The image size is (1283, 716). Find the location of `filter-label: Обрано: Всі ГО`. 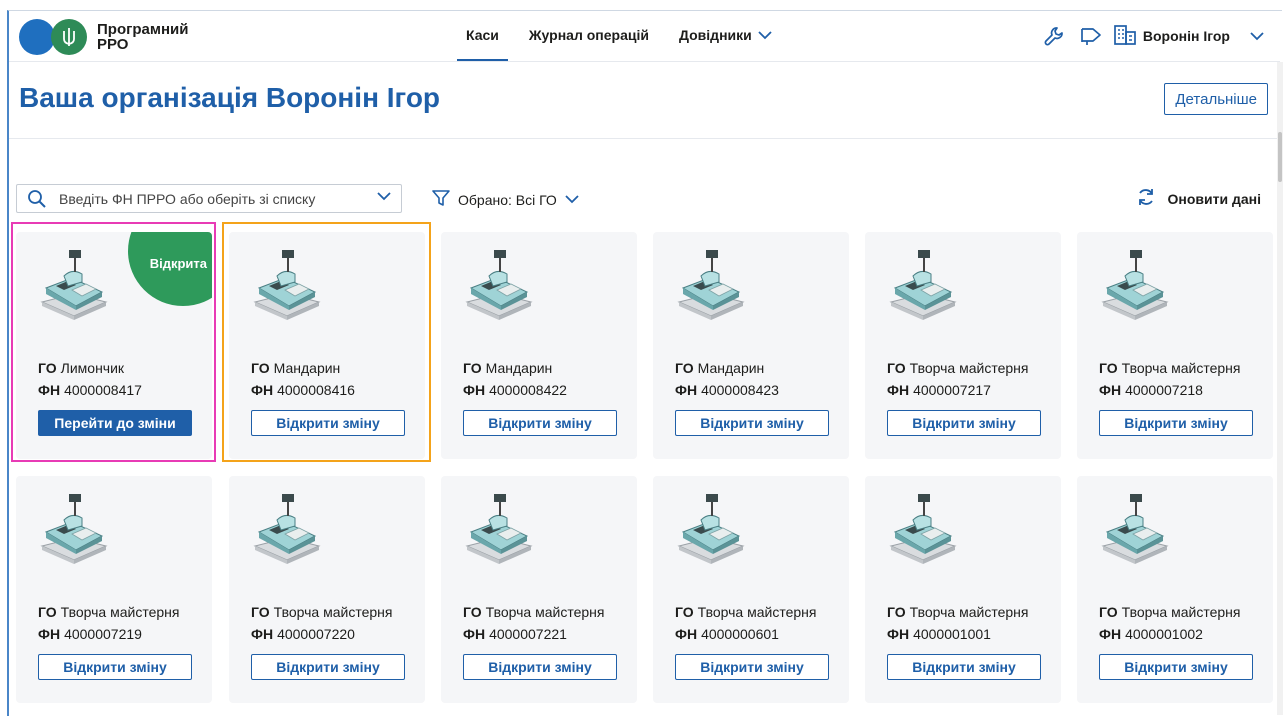

filter-label: Обрано: Всі ГО is located at coordinates (507, 199).